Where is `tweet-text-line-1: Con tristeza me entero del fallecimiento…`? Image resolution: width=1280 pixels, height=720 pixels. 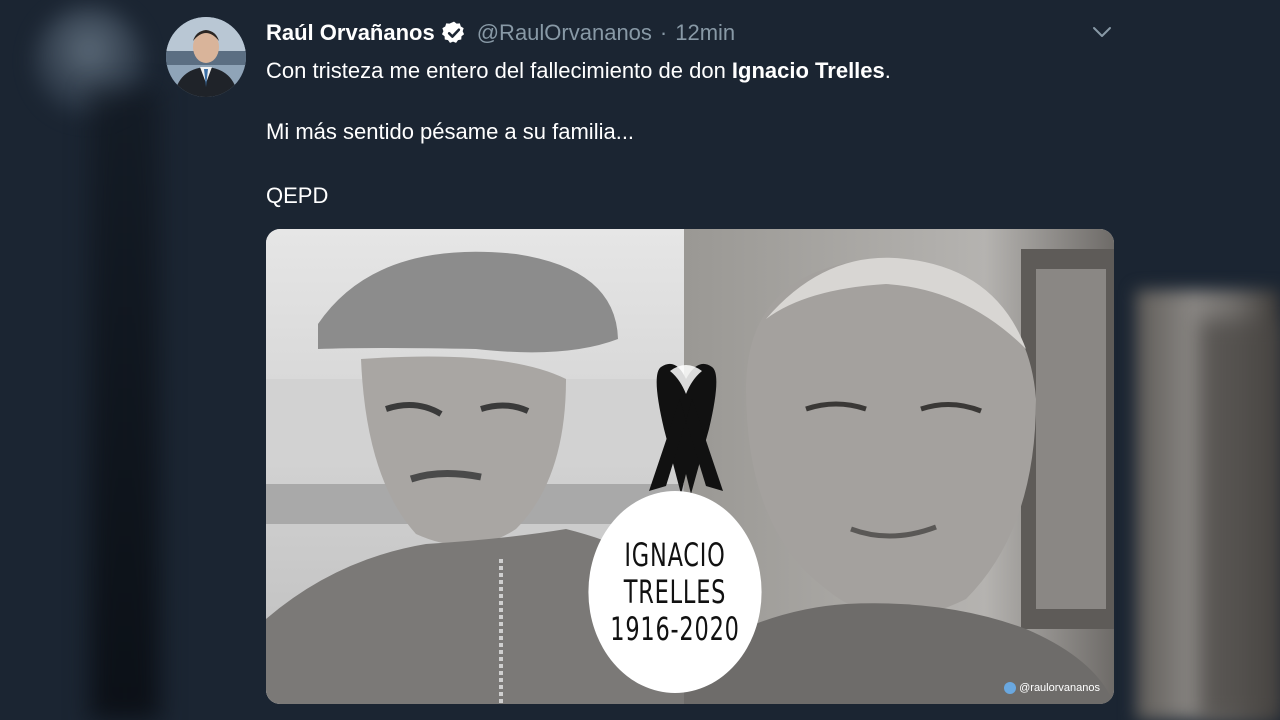 tweet-text-line-1: Con tristeza me entero del fallecimiento… is located at coordinates (578, 71).